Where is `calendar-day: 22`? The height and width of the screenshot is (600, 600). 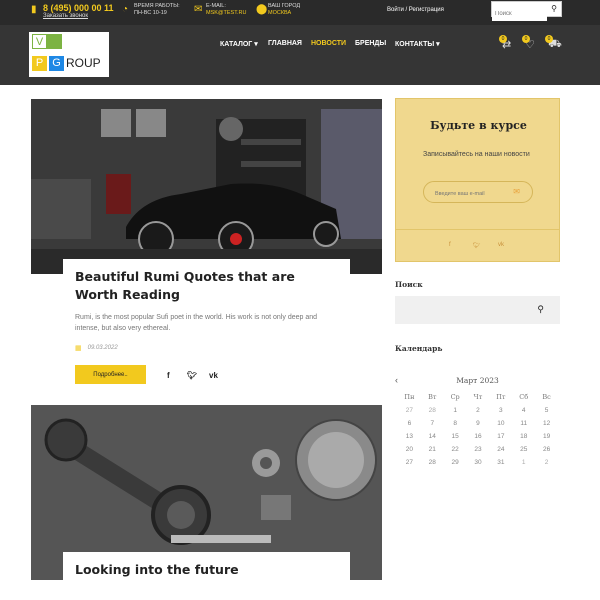 calendar-day: 22 is located at coordinates (455, 449).